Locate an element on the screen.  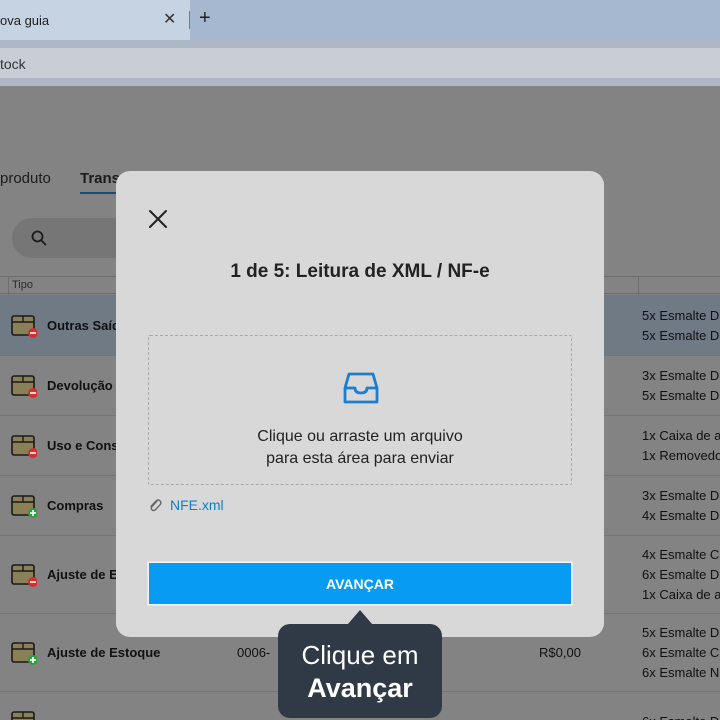
row-type: Compras is located at coordinates (75, 505).